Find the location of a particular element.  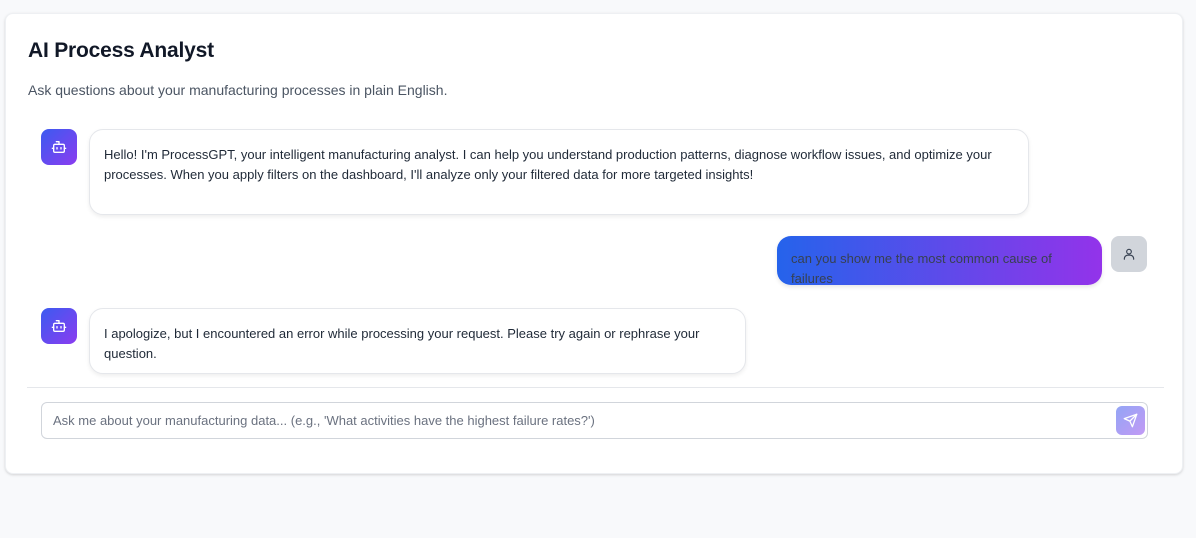

user-avatar is located at coordinates (1129, 254).